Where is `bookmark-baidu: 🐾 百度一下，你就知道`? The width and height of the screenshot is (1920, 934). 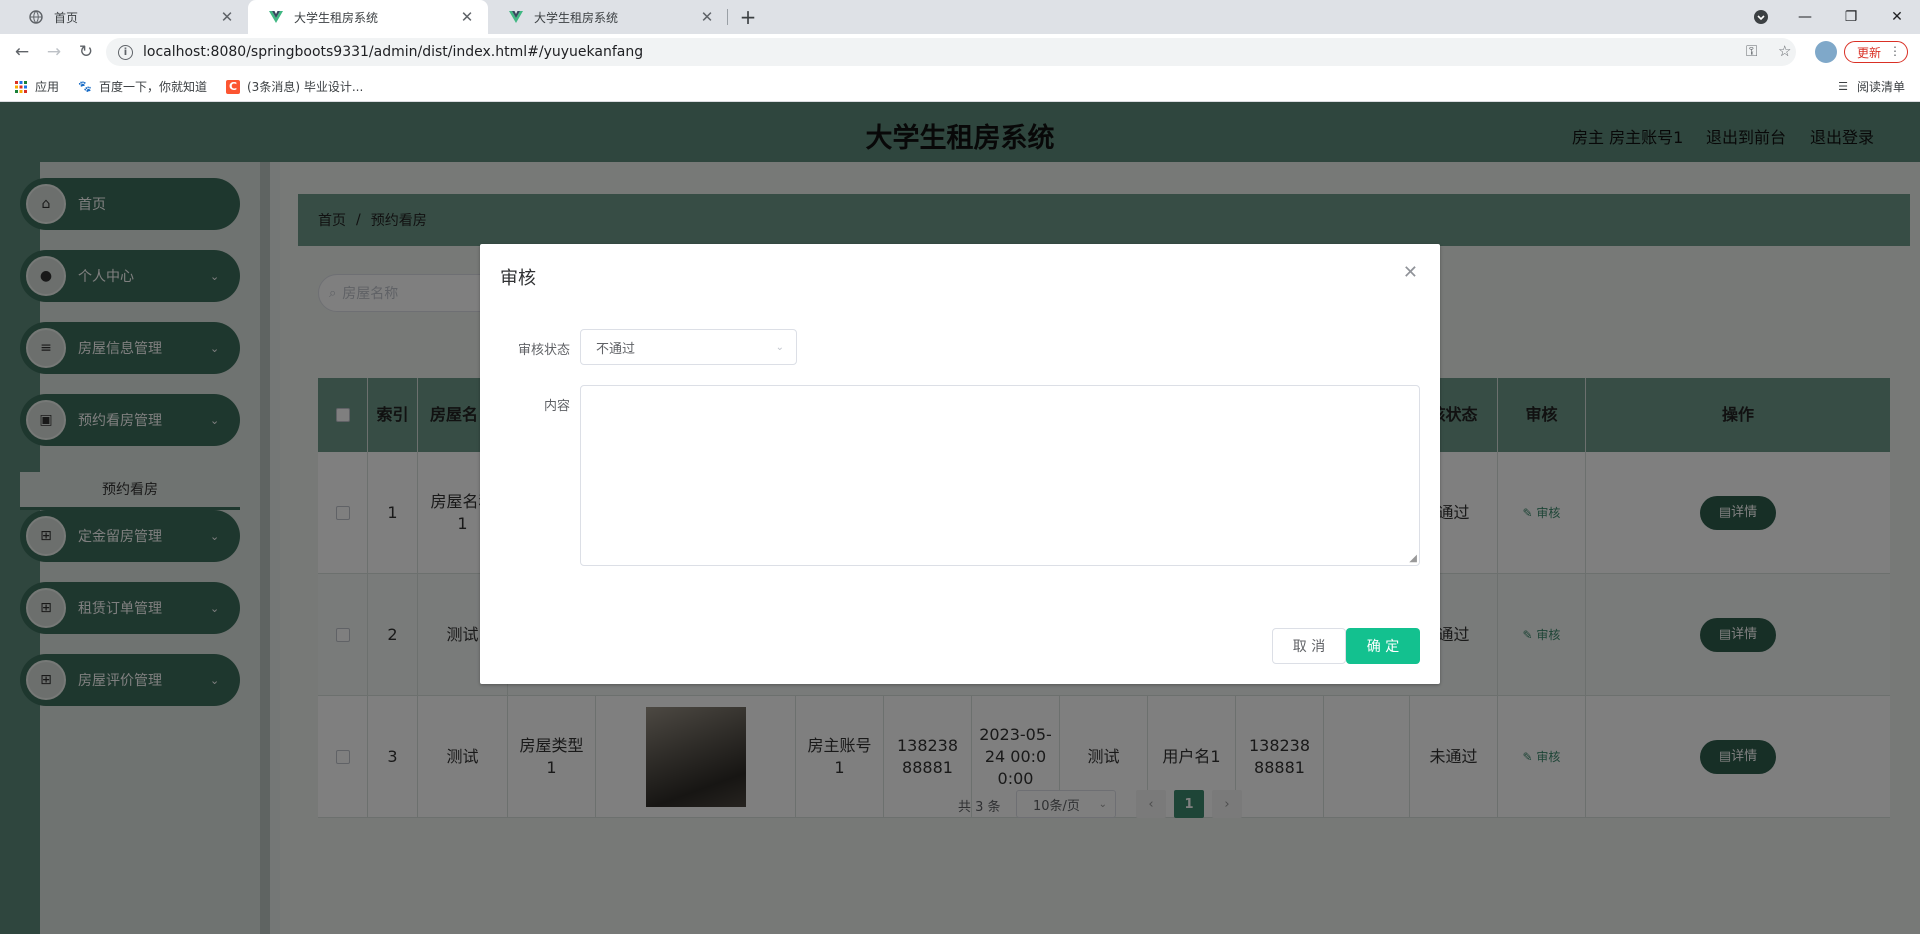
bookmark-baidu: 🐾 百度一下，你就知道 is located at coordinates (142, 86).